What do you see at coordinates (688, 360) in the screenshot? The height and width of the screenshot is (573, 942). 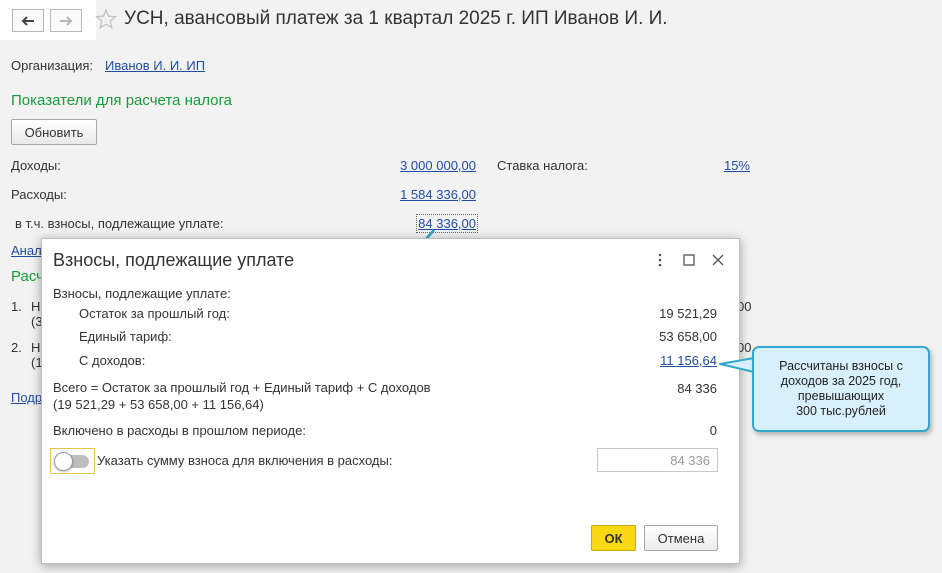 I see `from-income-value-link: 11 156,64` at bounding box center [688, 360].